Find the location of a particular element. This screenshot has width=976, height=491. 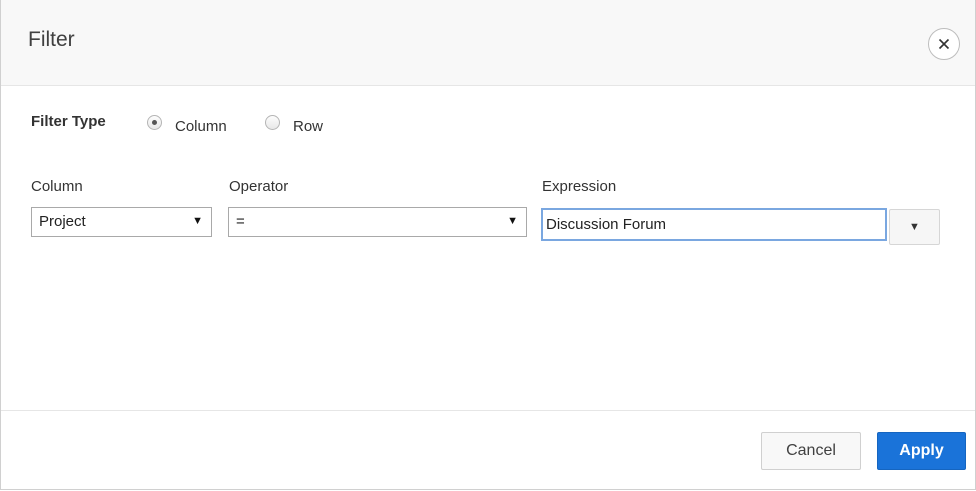

operator-label: Operator is located at coordinates (259, 186).